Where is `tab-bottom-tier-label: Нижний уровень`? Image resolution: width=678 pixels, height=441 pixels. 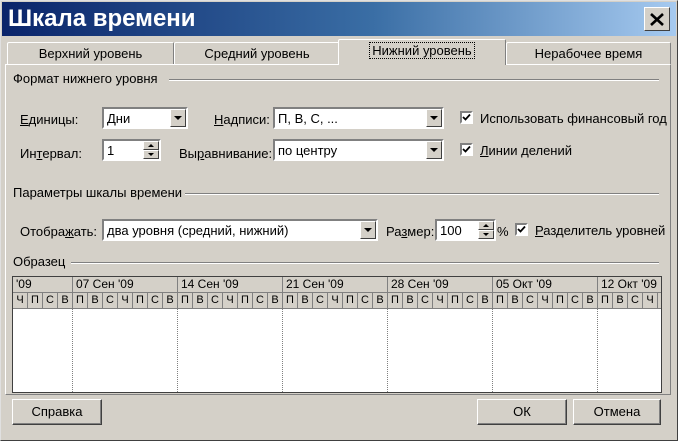
tab-bottom-tier-label: Нижний уровень is located at coordinates (422, 50).